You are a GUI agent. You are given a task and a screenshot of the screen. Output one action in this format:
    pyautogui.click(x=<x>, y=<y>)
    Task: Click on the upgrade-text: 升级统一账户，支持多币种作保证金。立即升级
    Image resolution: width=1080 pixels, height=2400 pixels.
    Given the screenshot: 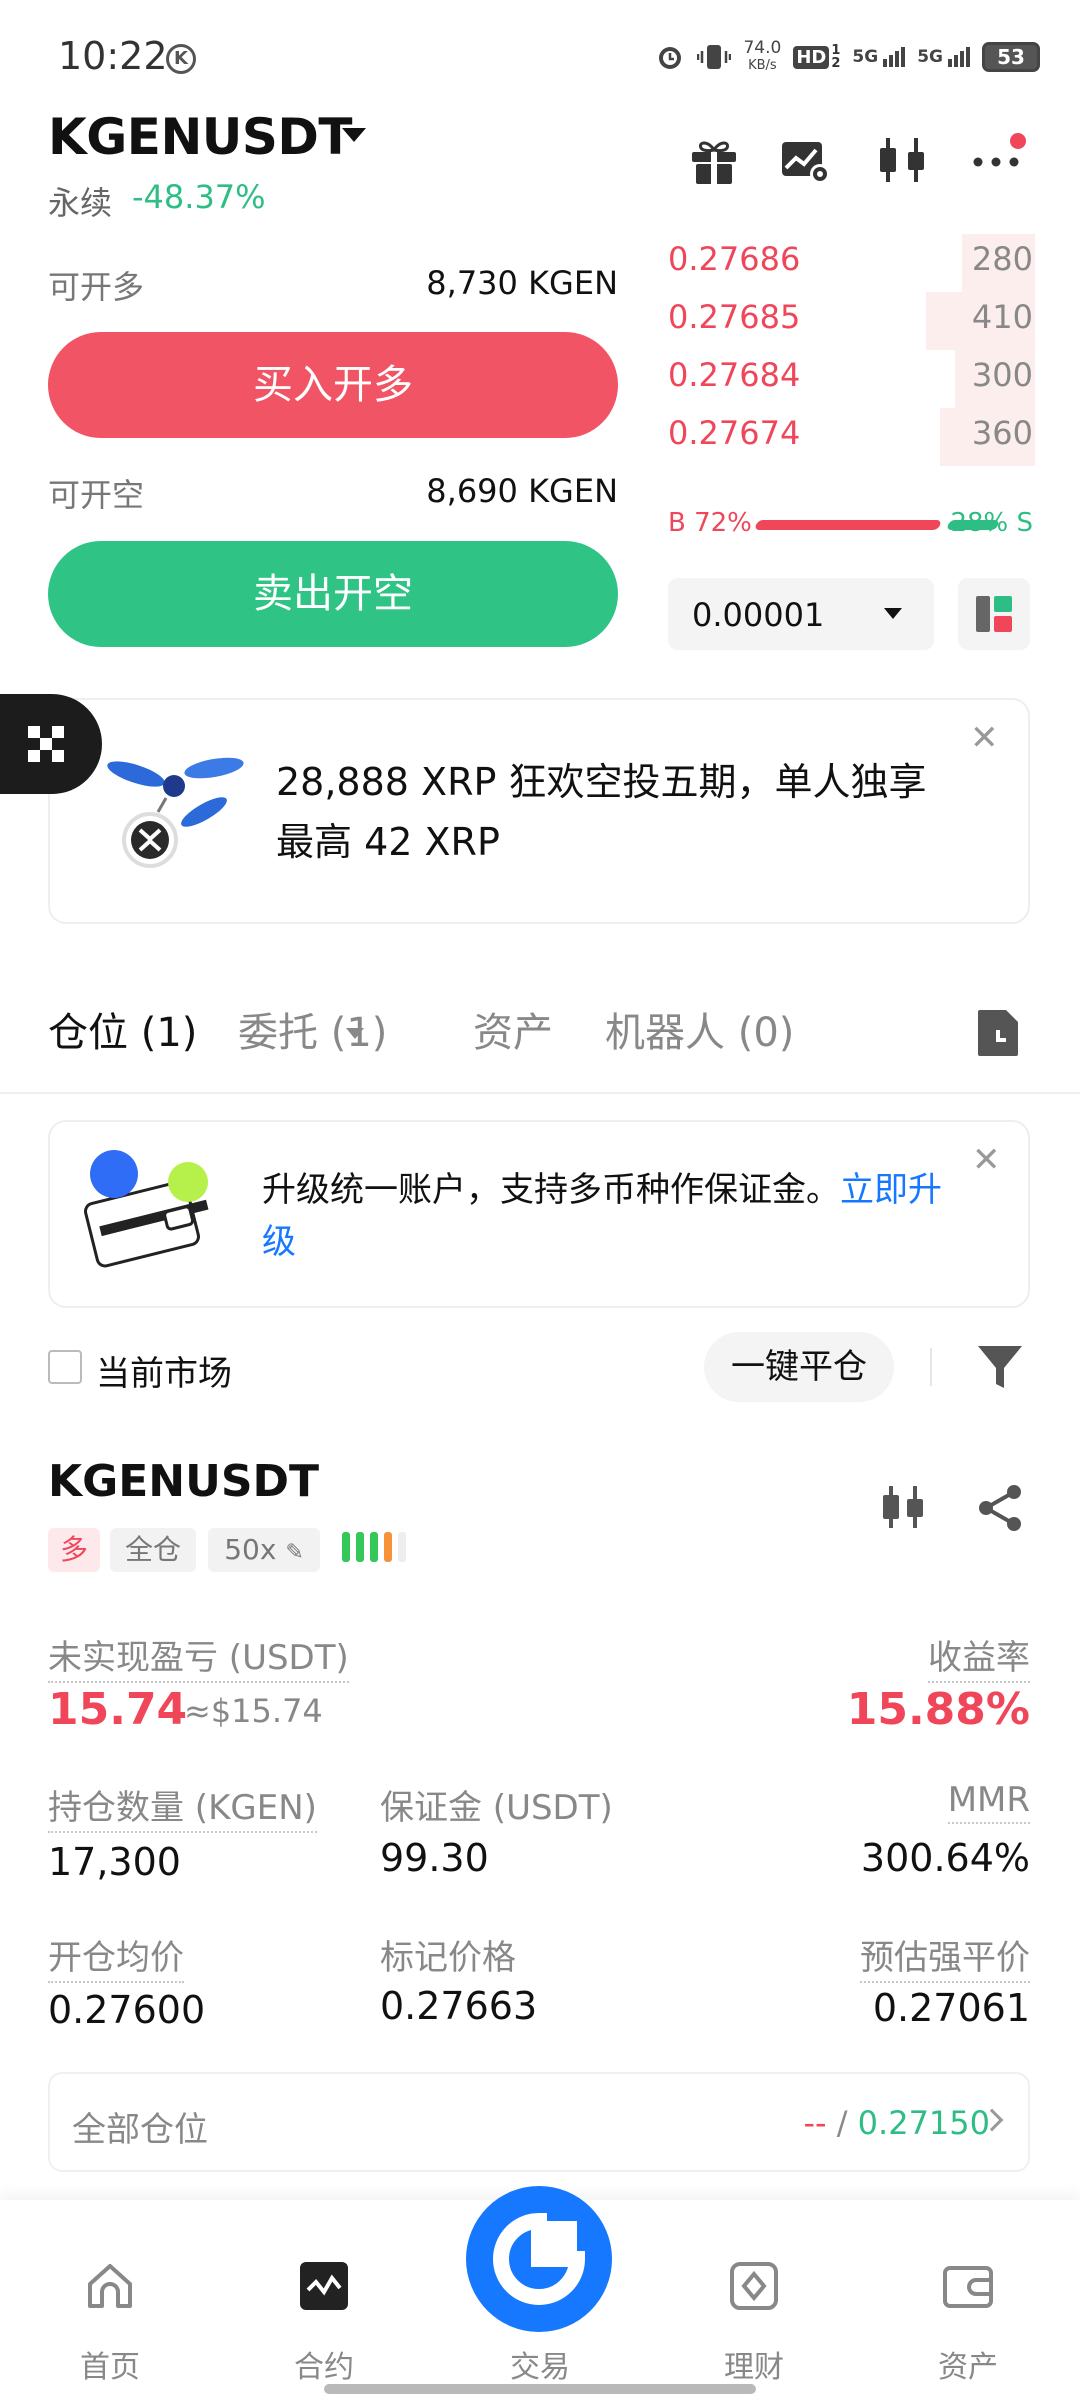 What is the action you would take?
    pyautogui.click(x=617, y=1216)
    